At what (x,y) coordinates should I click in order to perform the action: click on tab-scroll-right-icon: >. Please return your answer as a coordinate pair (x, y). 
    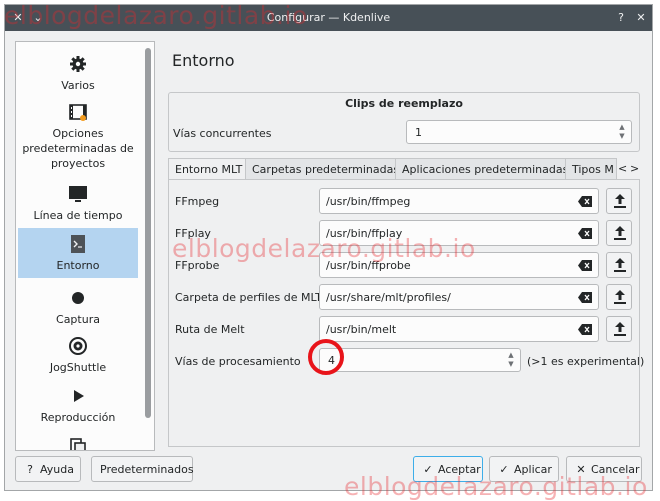
    Looking at the image, I should click on (634, 168).